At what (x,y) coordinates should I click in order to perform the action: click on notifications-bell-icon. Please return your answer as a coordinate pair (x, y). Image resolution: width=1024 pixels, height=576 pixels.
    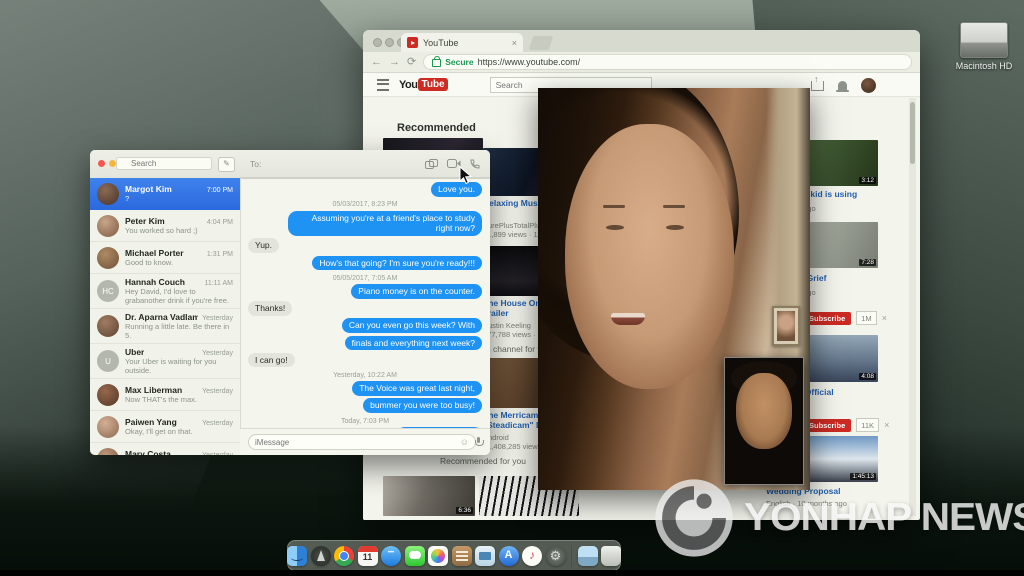
    Looking at the image, I should click on (842, 86).